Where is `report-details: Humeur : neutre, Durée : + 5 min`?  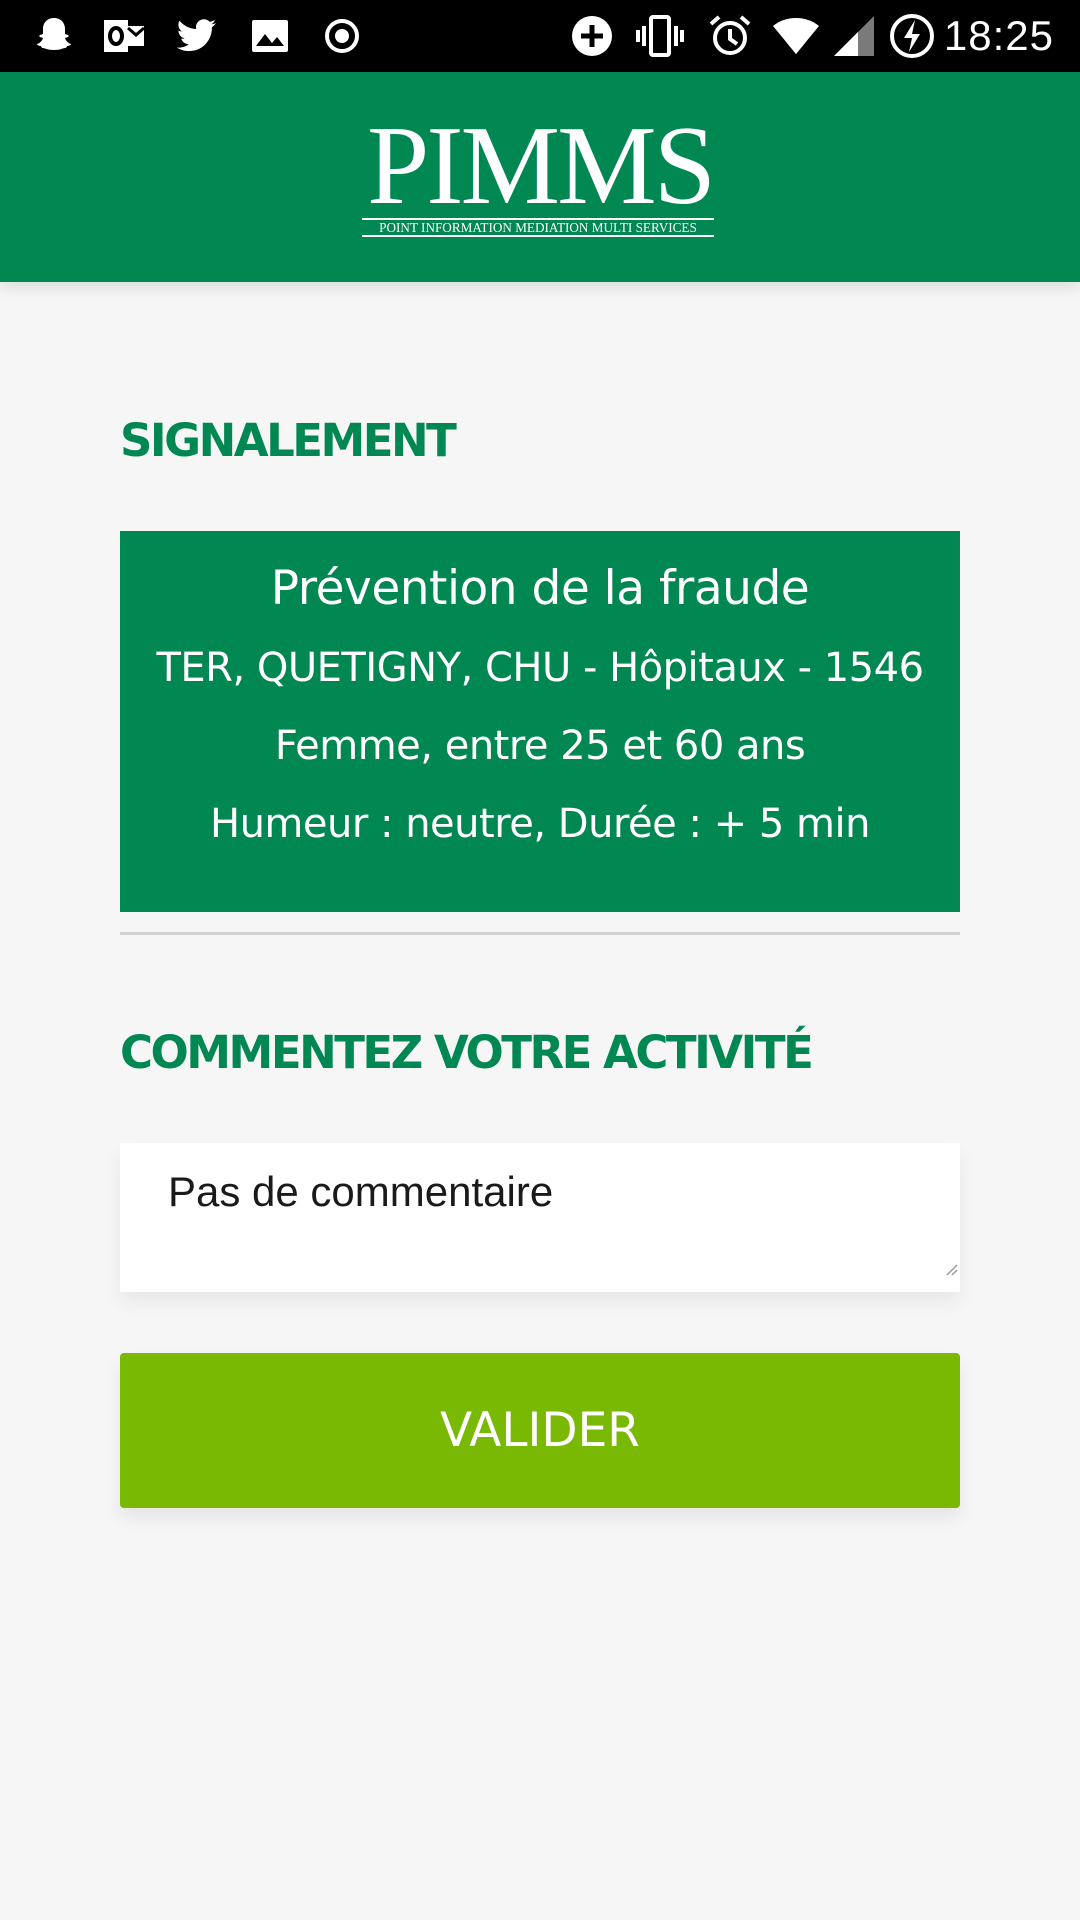
report-details: Humeur : neutre, Durée : + 5 min is located at coordinates (540, 824).